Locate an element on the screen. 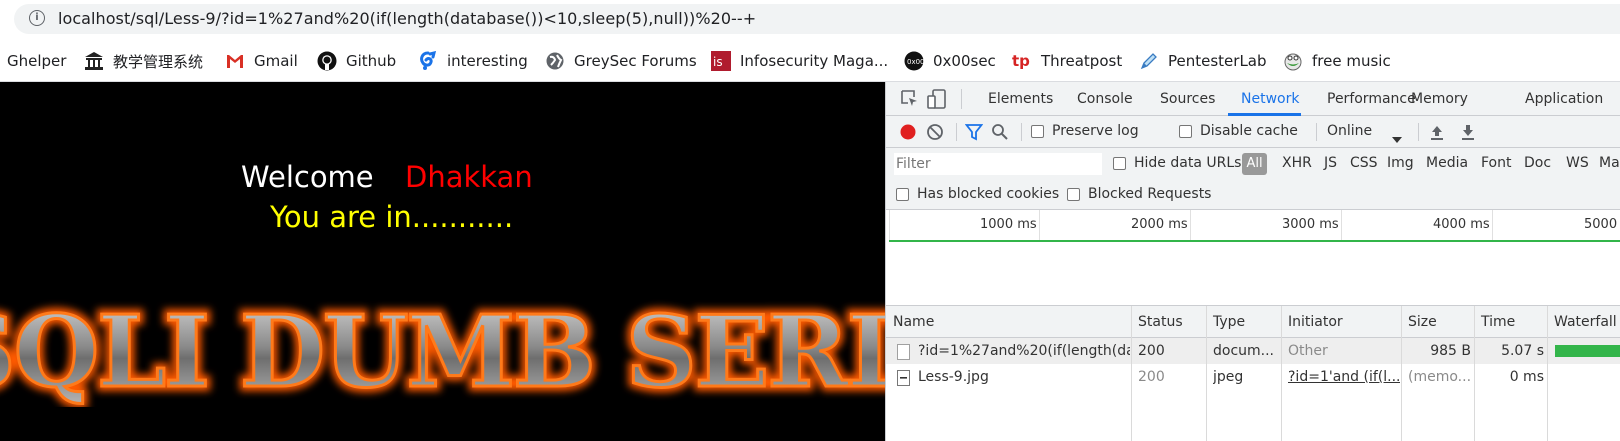 The image size is (1620, 441). column-header-initiator: Initiator is located at coordinates (1315, 322).